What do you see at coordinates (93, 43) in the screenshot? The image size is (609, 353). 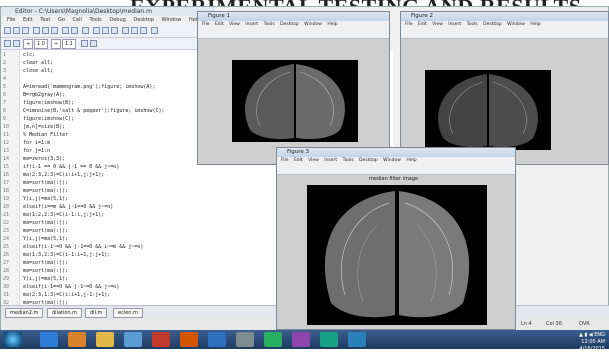 I see `show-cell-titles-icon` at bounding box center [93, 43].